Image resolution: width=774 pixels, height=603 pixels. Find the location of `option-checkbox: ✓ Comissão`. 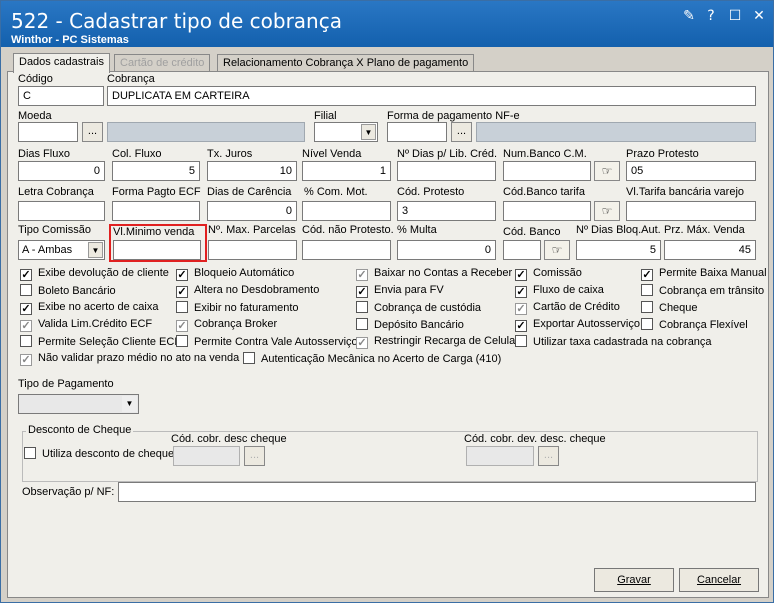

option-checkbox: ✓ Comissão is located at coordinates (548, 274).